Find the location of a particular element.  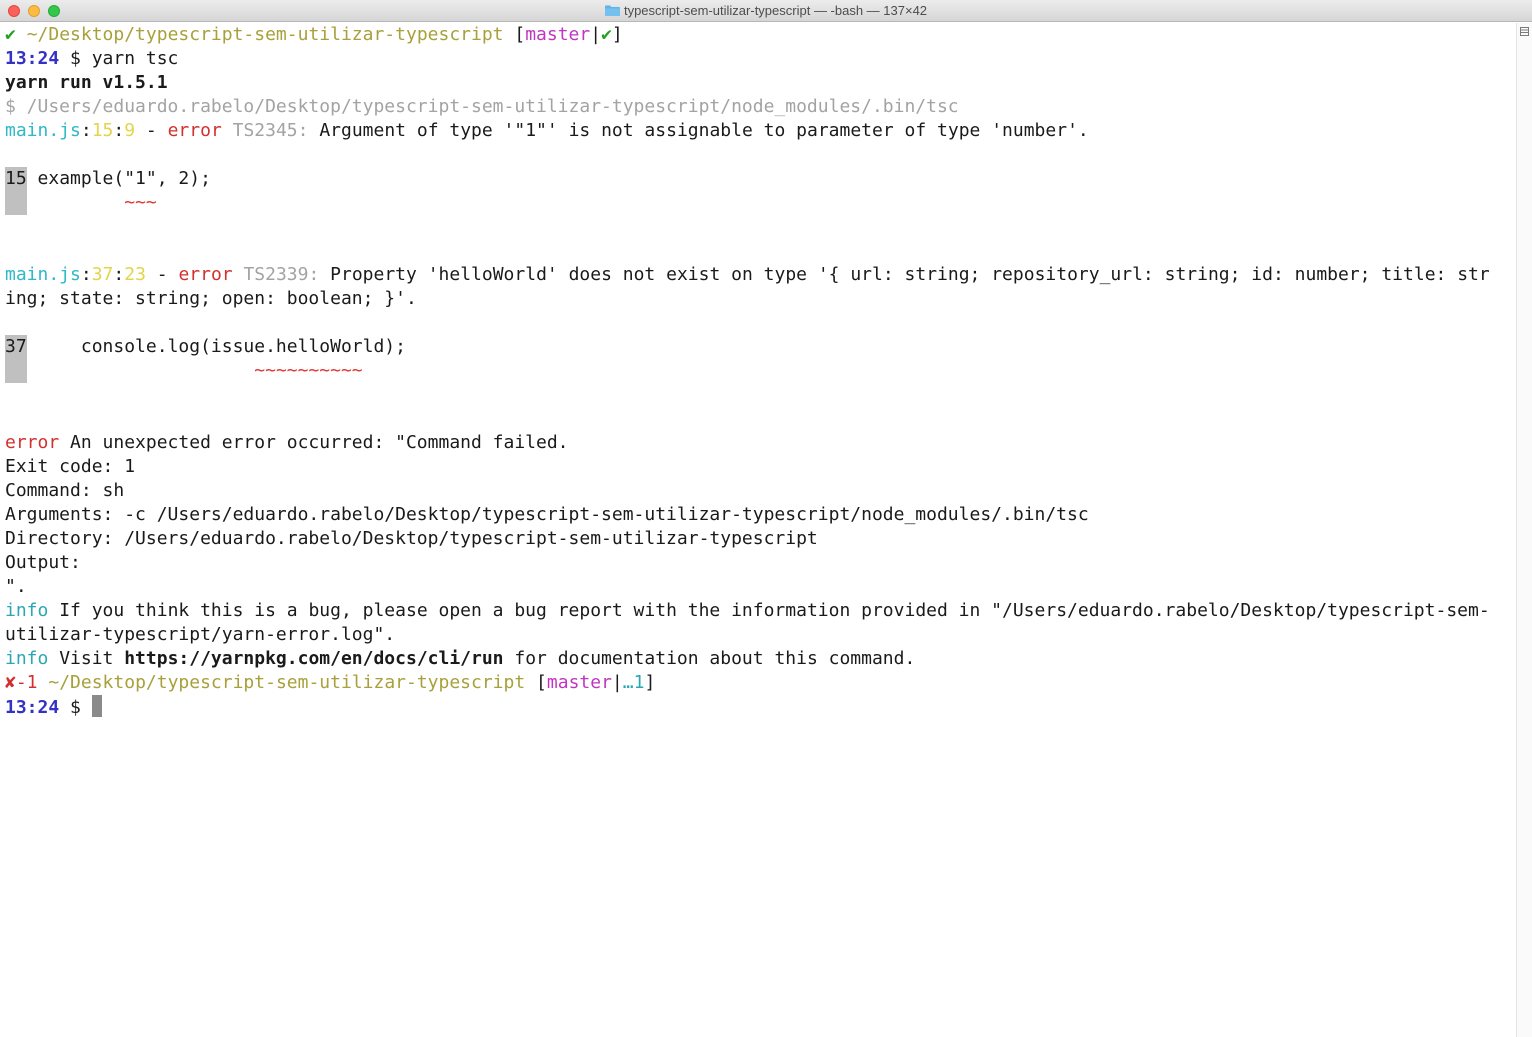

error-column: 9 is located at coordinates (130, 130).